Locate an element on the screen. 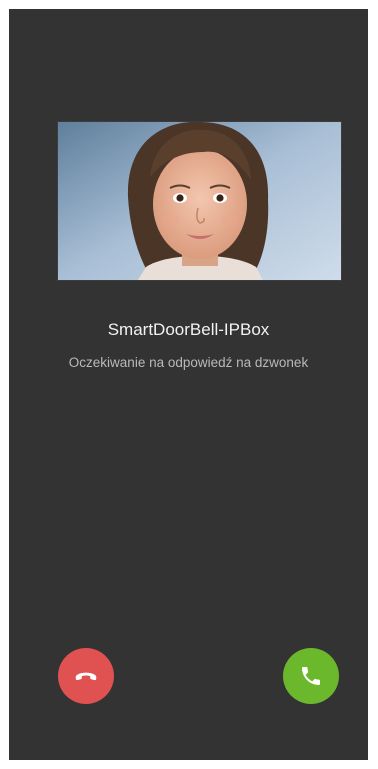  decline-call-button is located at coordinates (86, 676).